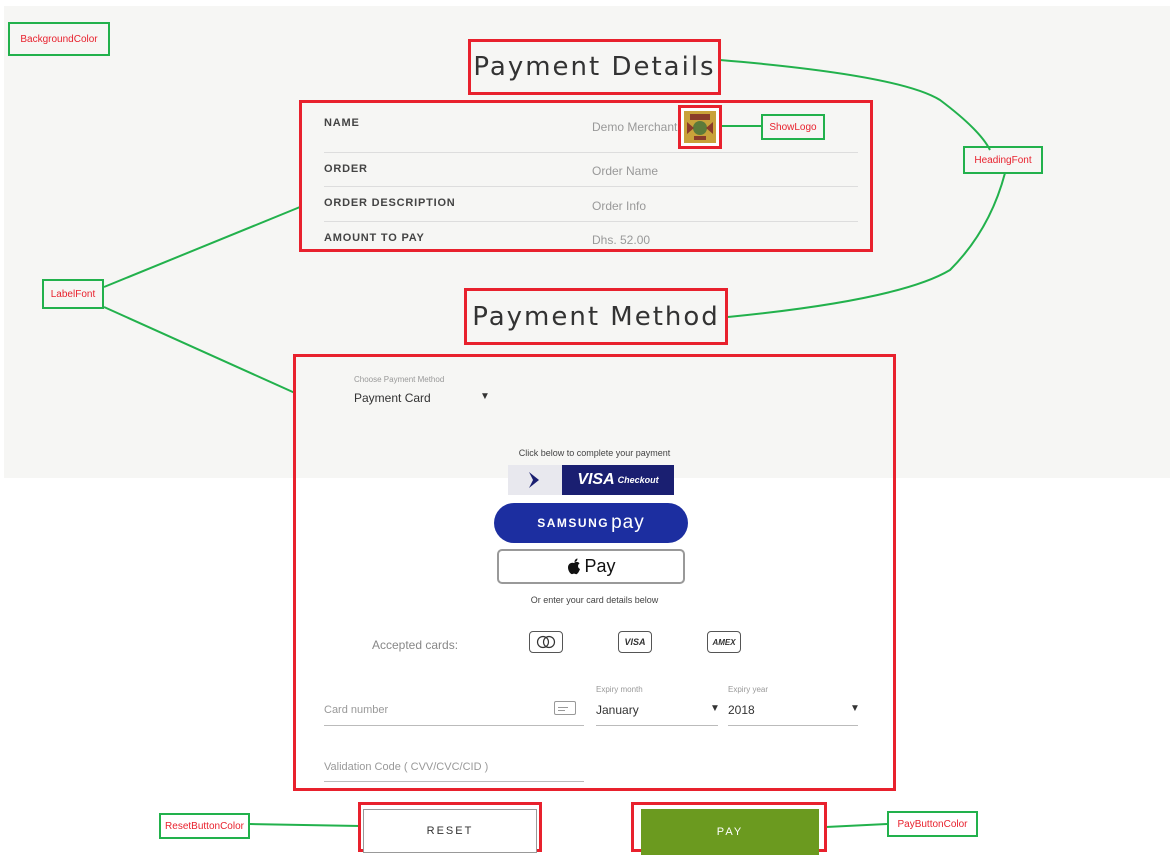 This screenshot has width=1170, height=855. What do you see at coordinates (59, 39) in the screenshot?
I see `annotation-background-color: BackgroundColor` at bounding box center [59, 39].